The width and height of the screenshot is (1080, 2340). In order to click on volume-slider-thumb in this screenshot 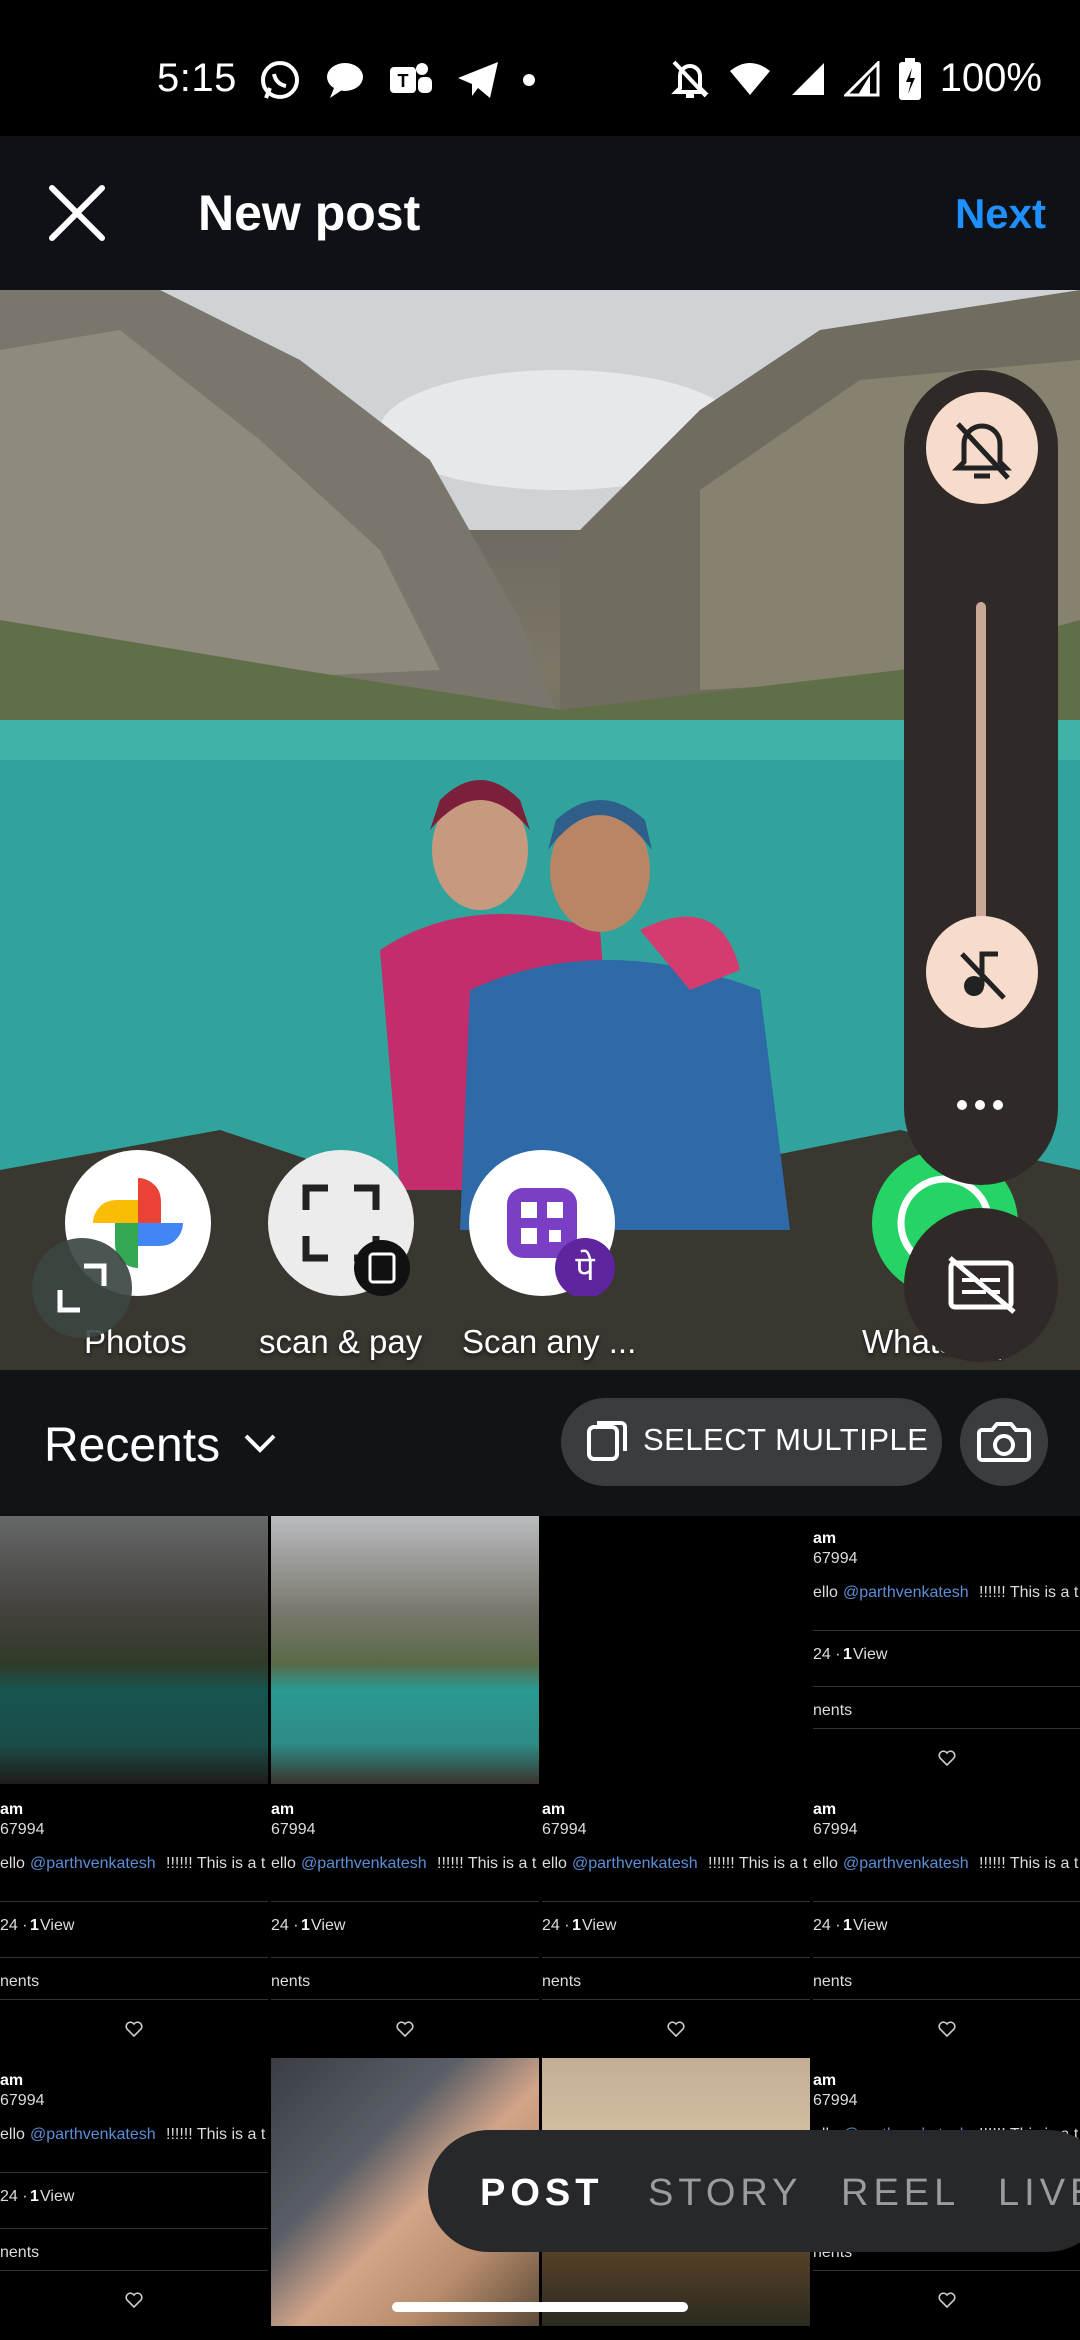, I will do `click(982, 972)`.